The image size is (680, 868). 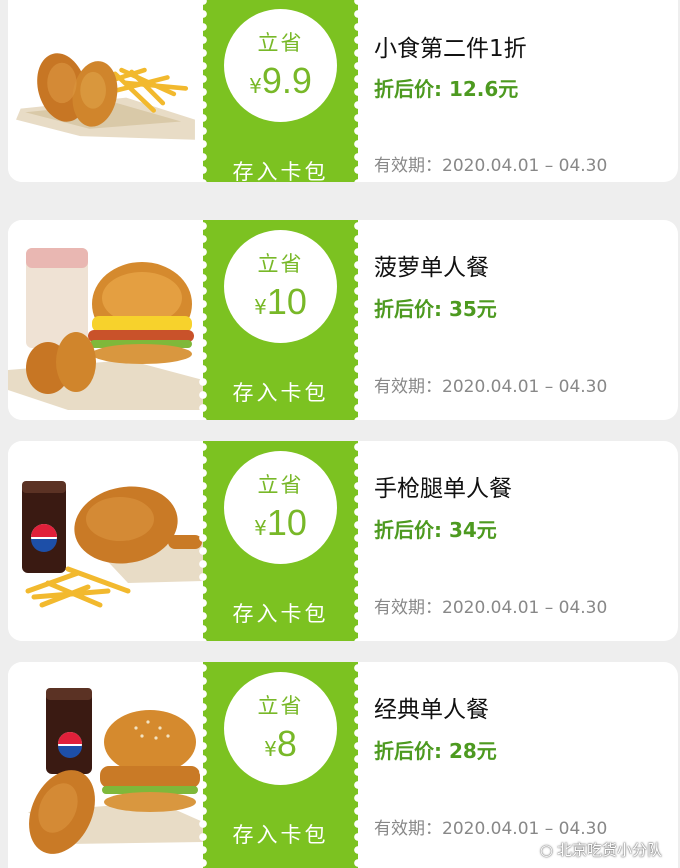 I want to click on save-amount-1: ¥9.9, so click(x=280, y=84).